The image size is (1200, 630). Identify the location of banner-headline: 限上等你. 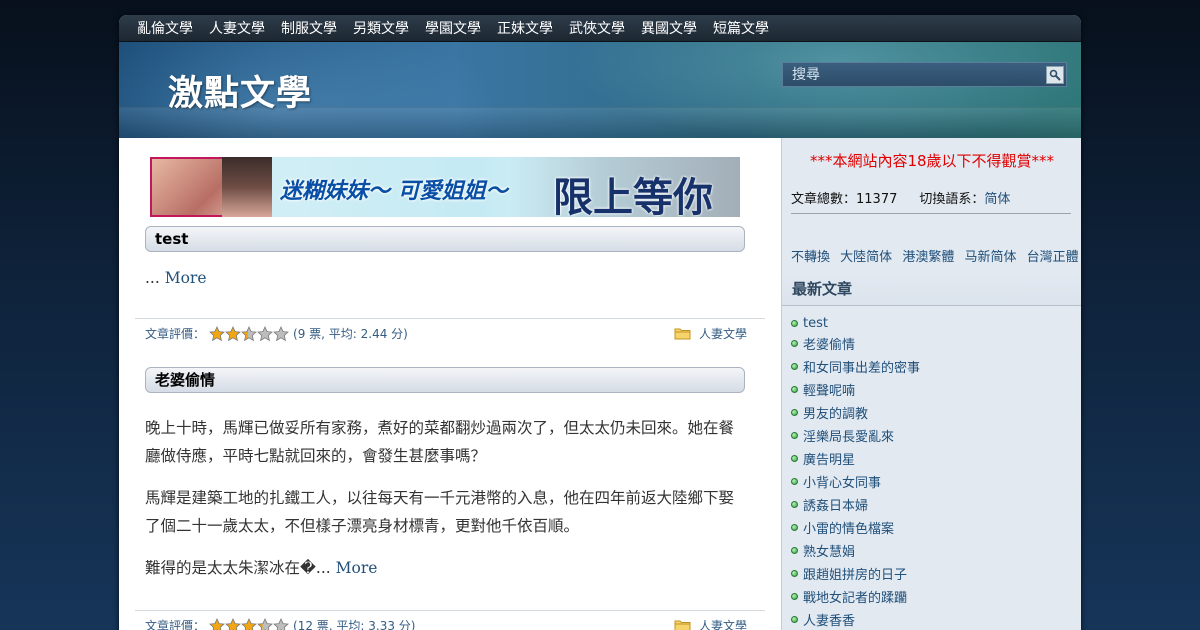
(633, 196).